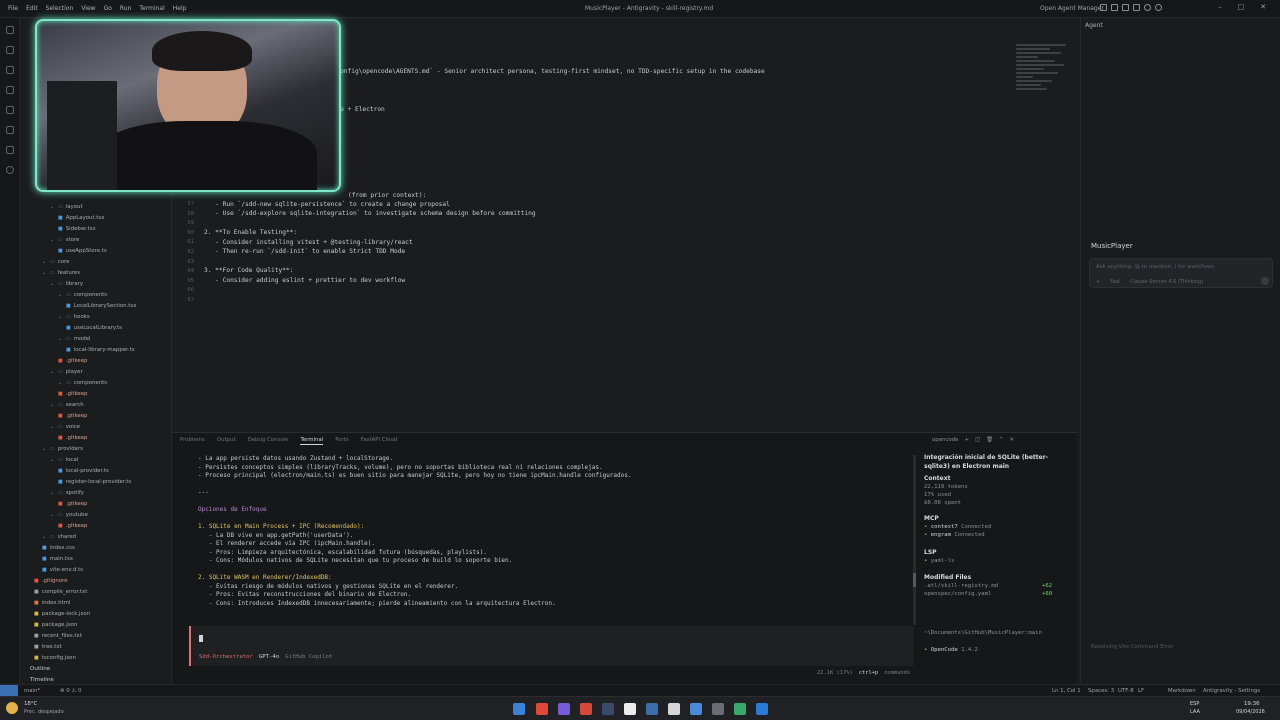  What do you see at coordinates (989, 440) in the screenshot?
I see `kill-terminal-icon: 🗑` at bounding box center [989, 440].